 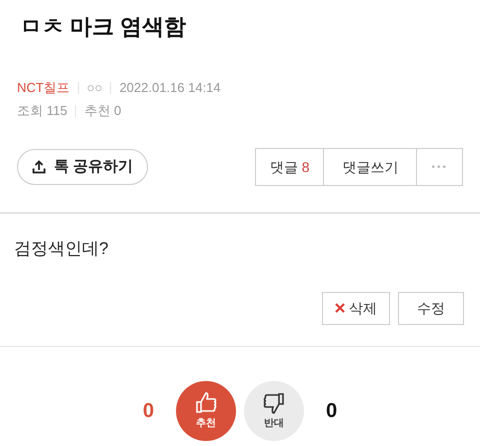 I want to click on share-icon, so click(x=39, y=167).